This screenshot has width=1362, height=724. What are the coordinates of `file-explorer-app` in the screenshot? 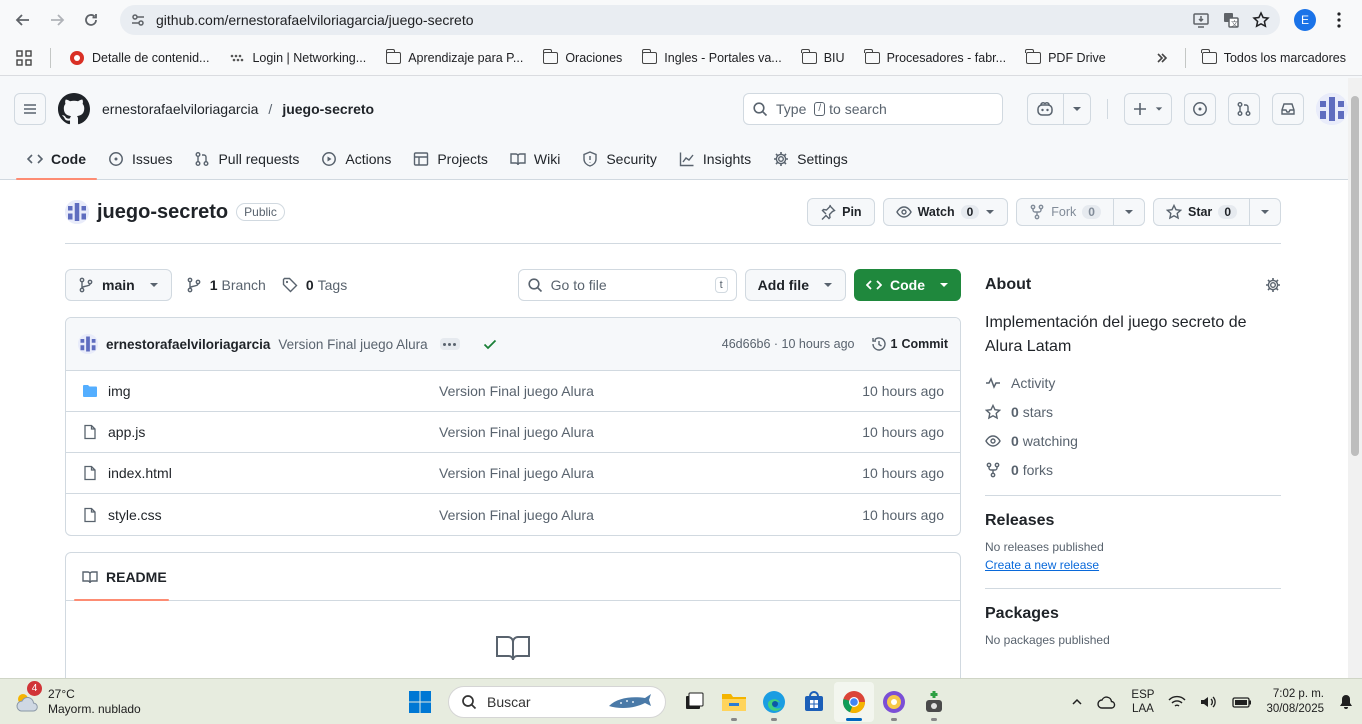 It's located at (734, 702).